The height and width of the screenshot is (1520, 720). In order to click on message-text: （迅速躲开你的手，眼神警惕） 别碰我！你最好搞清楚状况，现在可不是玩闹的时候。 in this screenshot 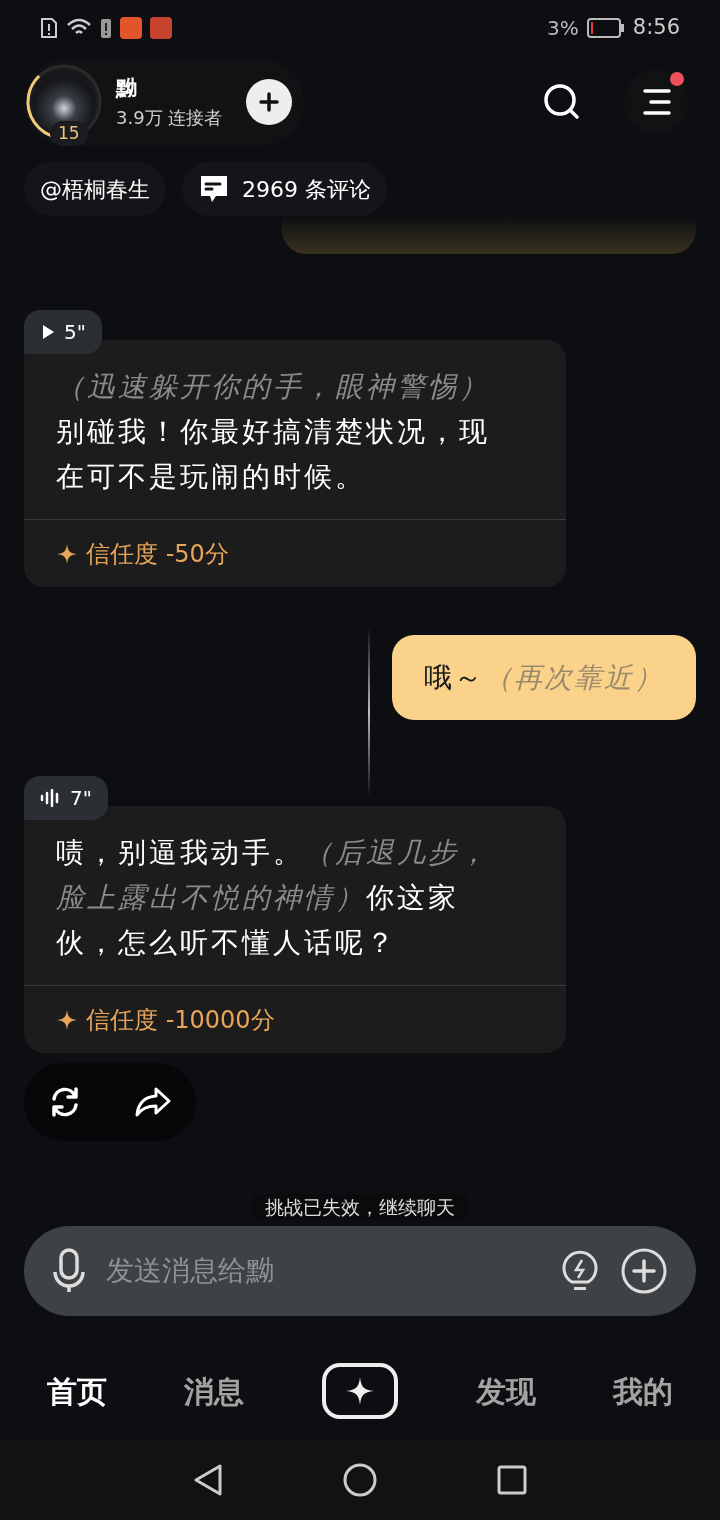, I will do `click(273, 432)`.